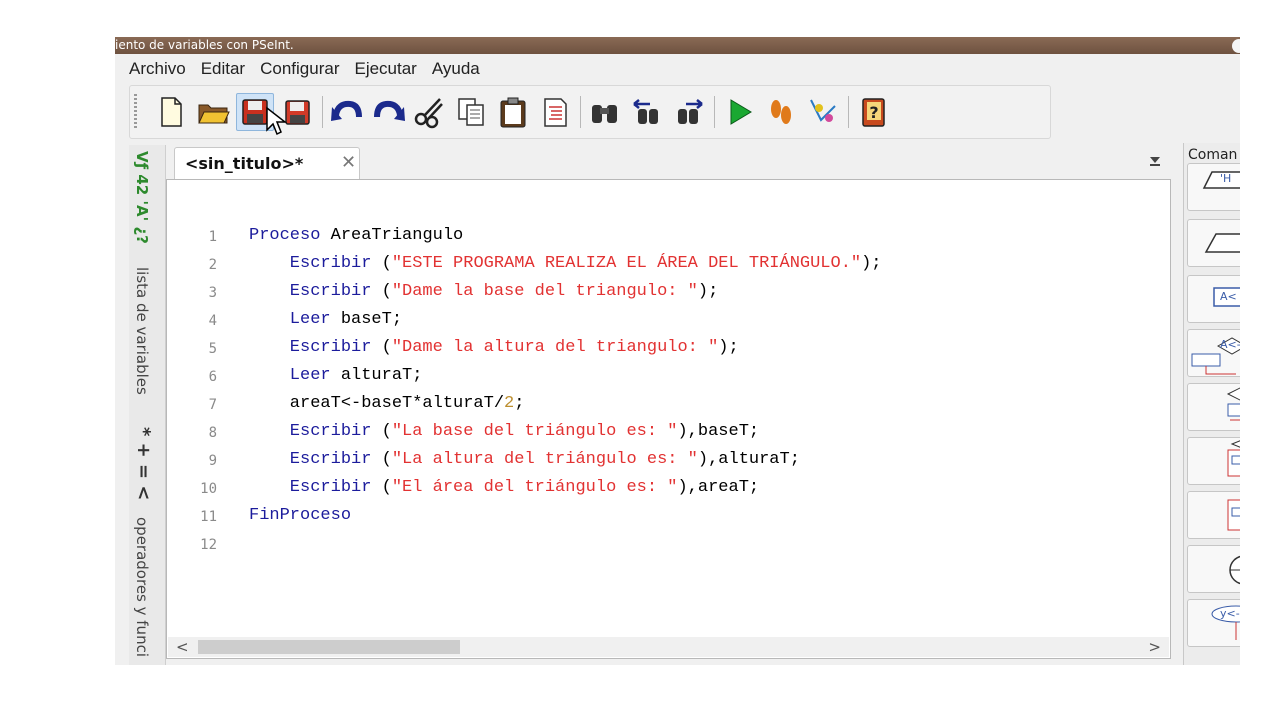  I want to click on find-previous-button, so click(647, 112).